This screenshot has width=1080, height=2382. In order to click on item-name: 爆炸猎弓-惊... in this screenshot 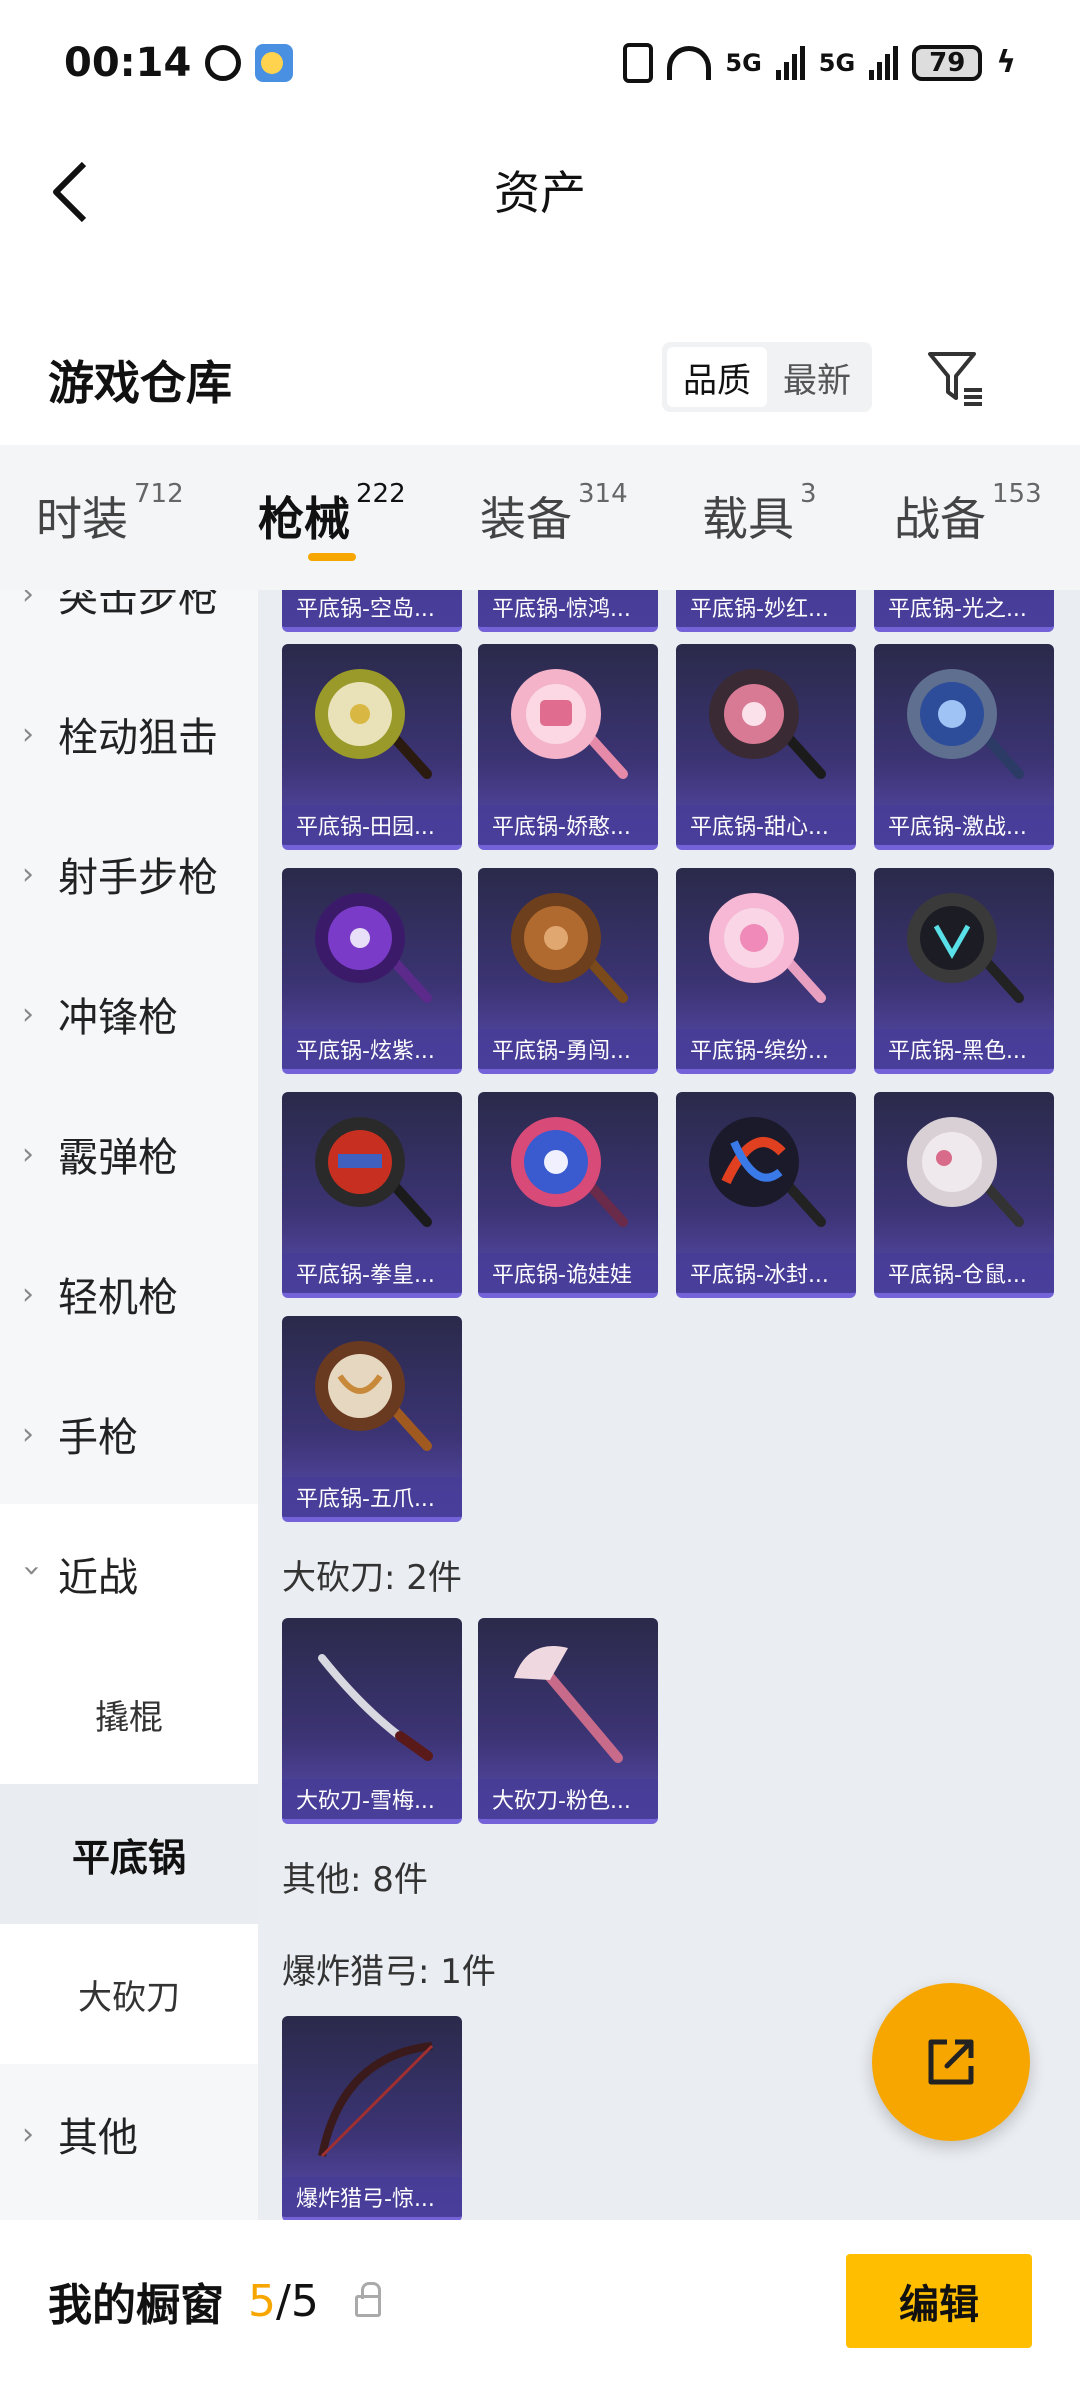, I will do `click(372, 2197)`.